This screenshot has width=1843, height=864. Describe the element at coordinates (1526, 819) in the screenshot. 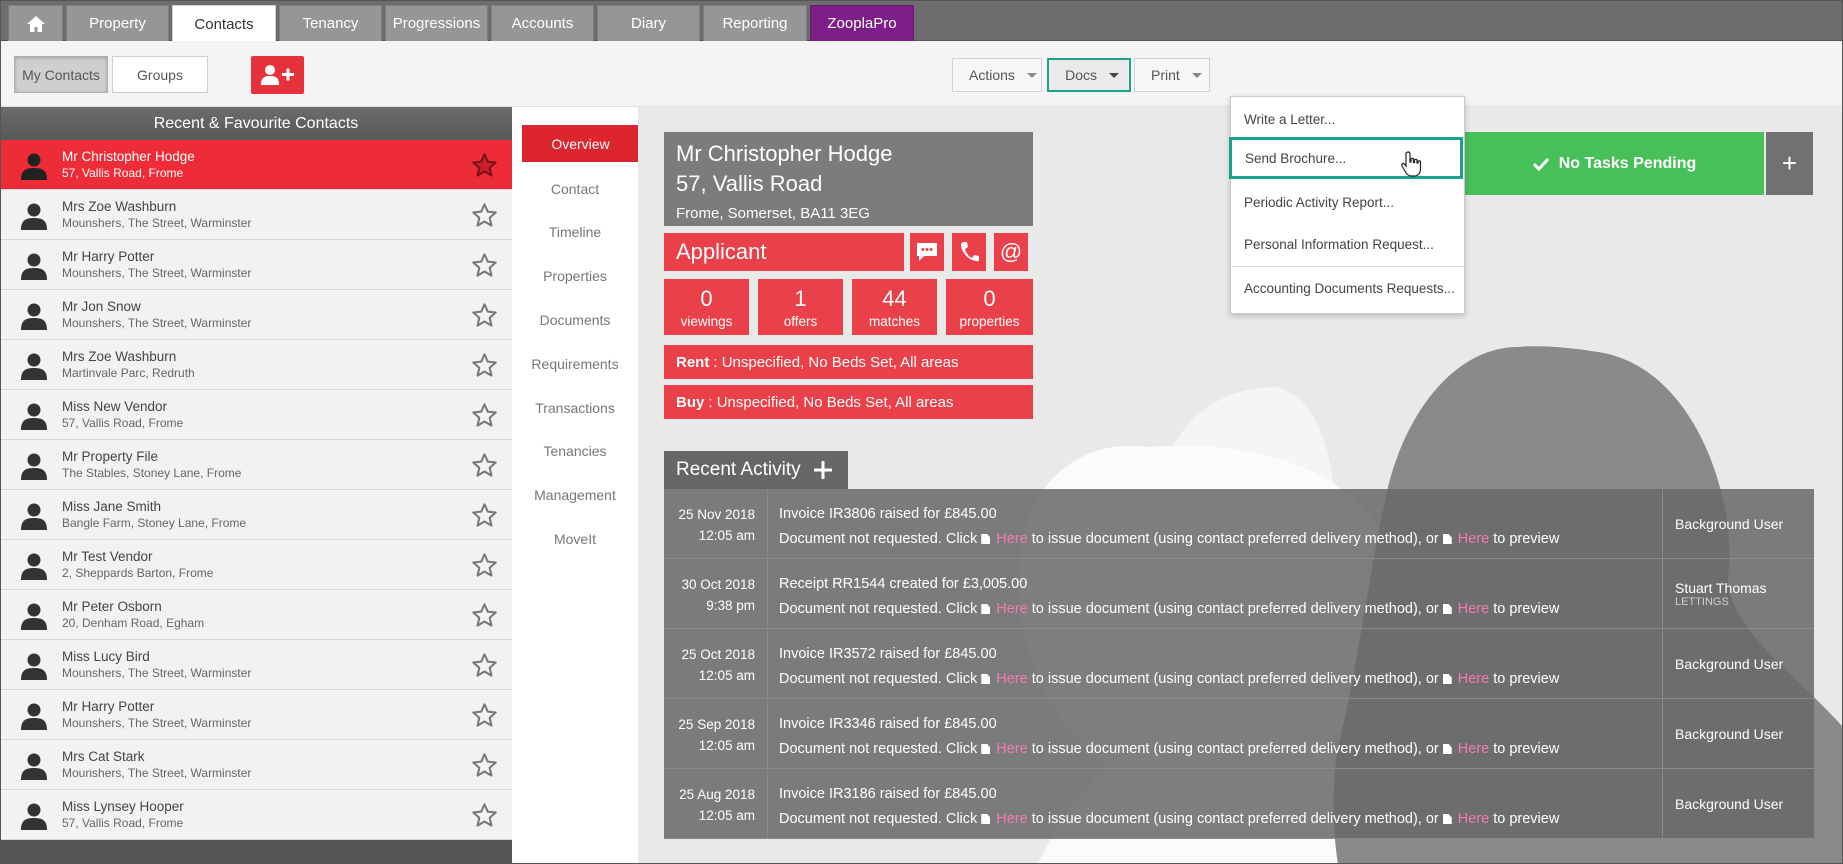

I see `doc-line-suffix: to preview` at that location.